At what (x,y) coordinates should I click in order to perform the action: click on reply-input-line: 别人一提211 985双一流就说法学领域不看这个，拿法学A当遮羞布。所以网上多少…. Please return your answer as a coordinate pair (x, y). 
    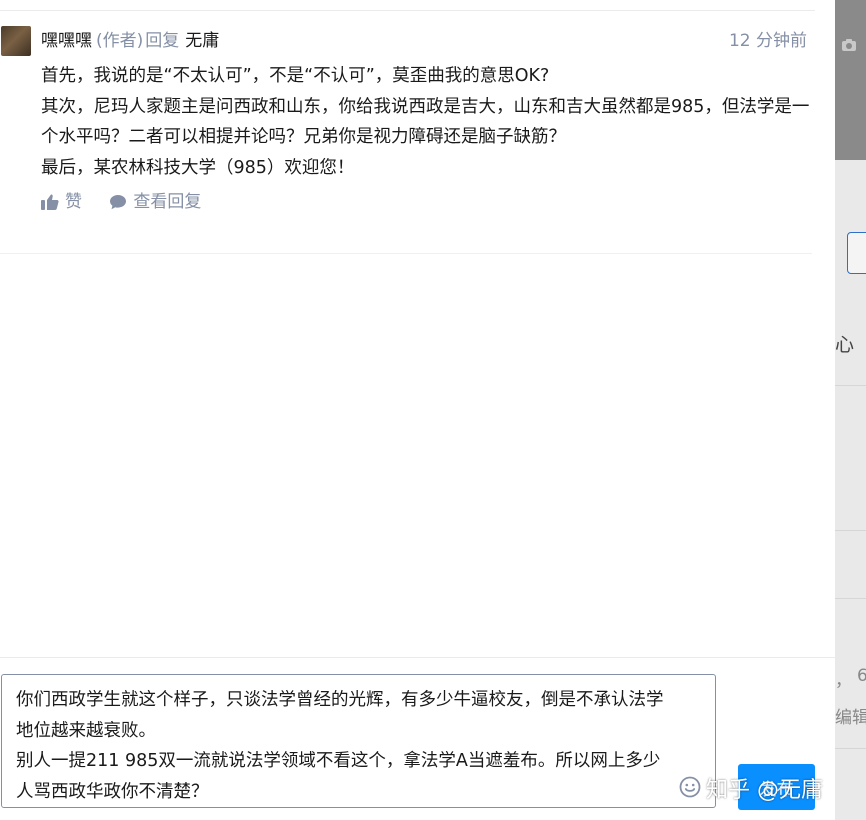
    Looking at the image, I should click on (338, 776).